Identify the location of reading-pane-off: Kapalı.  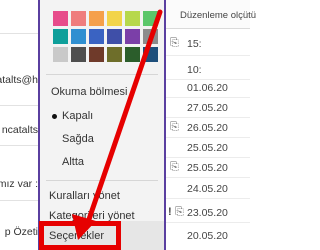
(77, 116).